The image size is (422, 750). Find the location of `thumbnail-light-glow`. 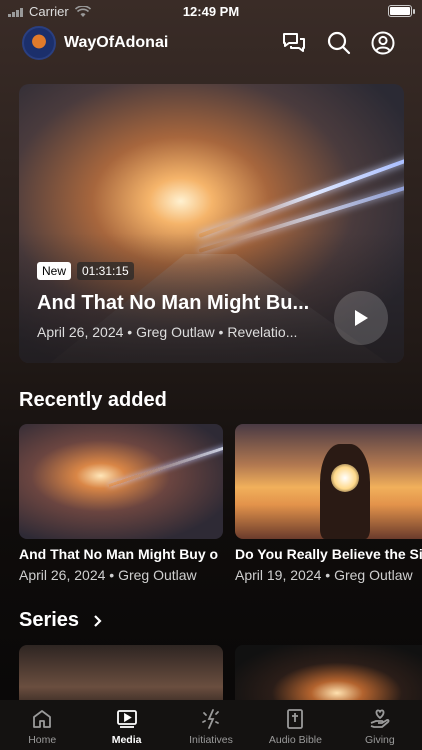

thumbnail-light-glow is located at coordinates (345, 478).